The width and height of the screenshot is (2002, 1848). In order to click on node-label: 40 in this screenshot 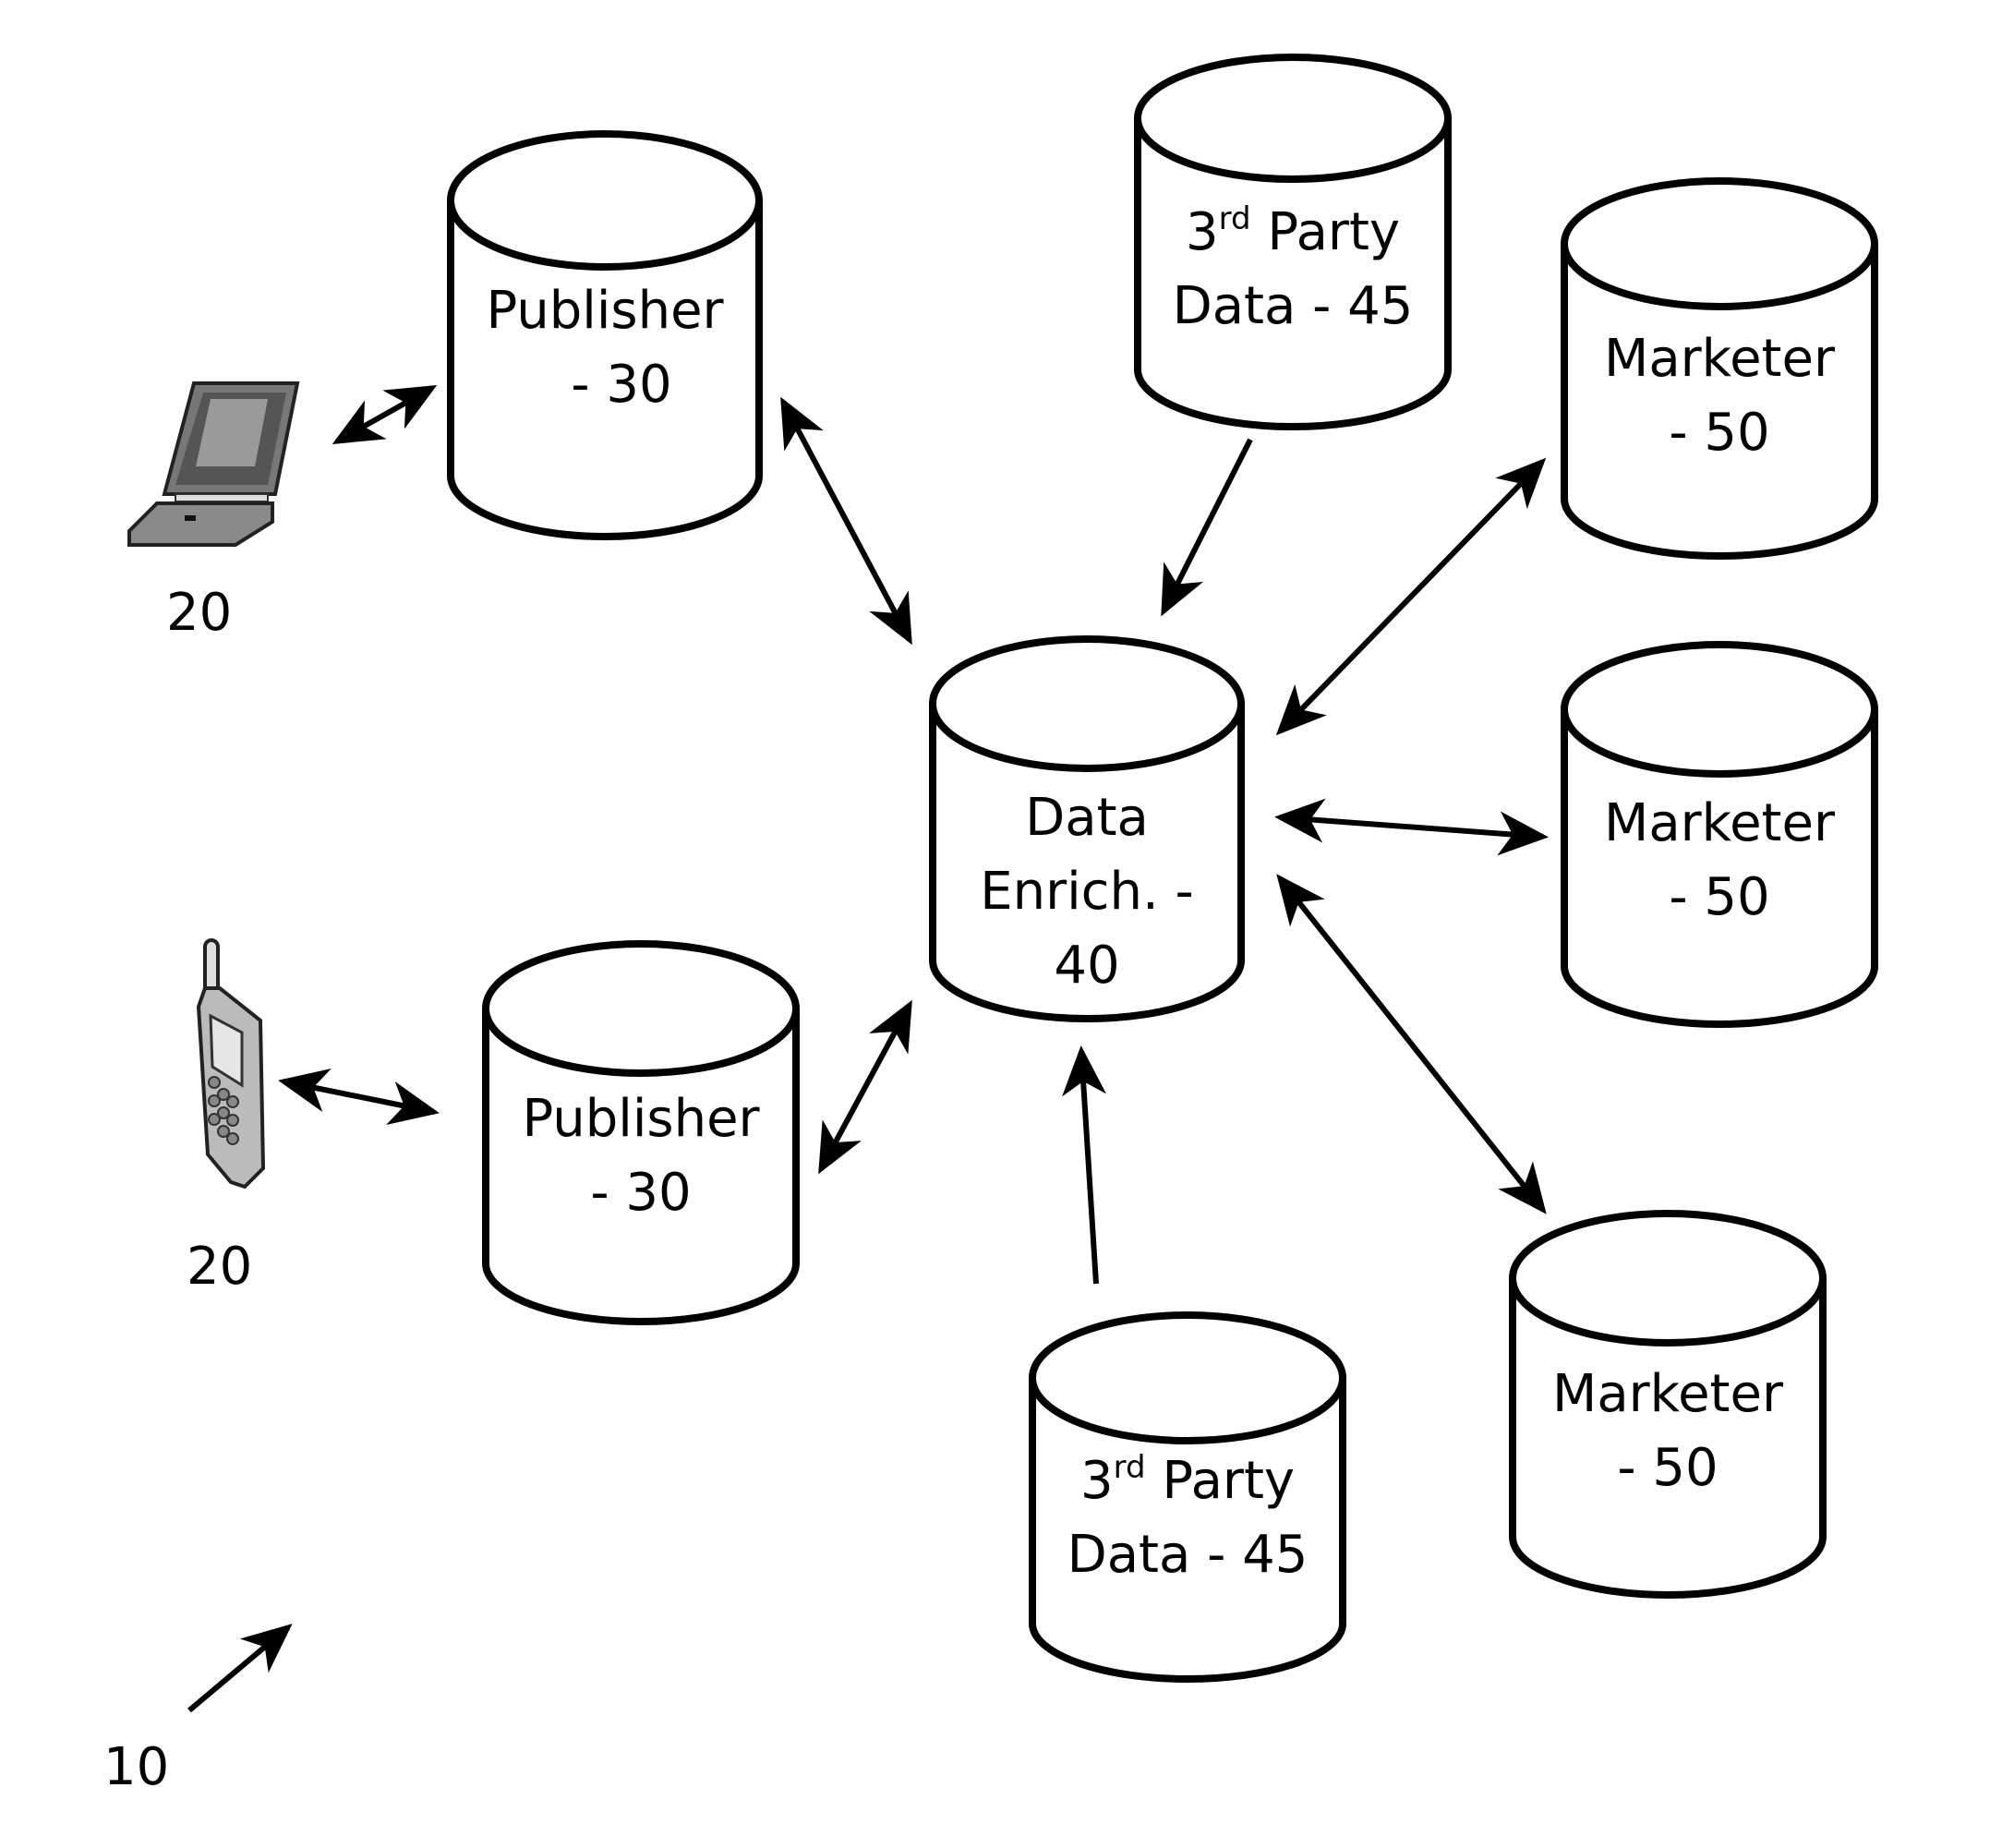, I will do `click(1086, 966)`.